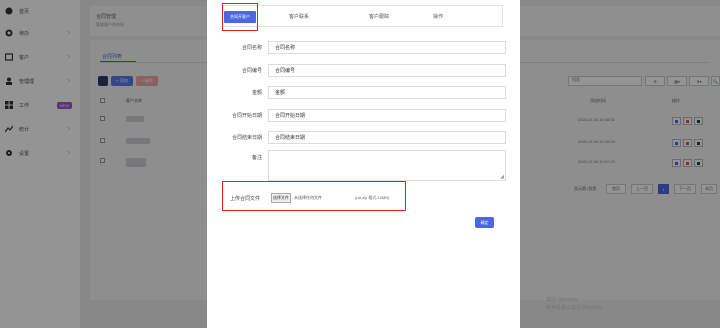 The height and width of the screenshot is (328, 720). Describe the element at coordinates (484, 222) in the screenshot. I see `submit-button: 确定` at that location.